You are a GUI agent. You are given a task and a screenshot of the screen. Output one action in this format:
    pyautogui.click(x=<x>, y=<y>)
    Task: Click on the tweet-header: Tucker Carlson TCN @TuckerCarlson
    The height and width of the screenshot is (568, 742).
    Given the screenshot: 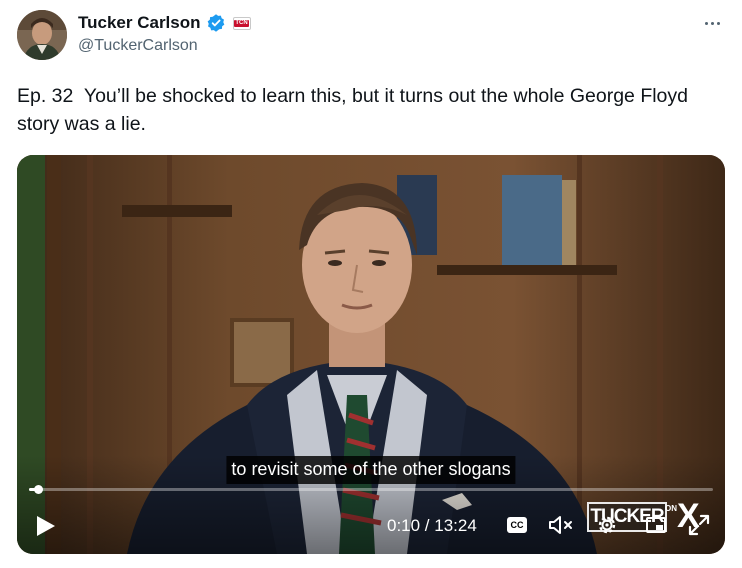 What is the action you would take?
    pyautogui.click(x=372, y=36)
    